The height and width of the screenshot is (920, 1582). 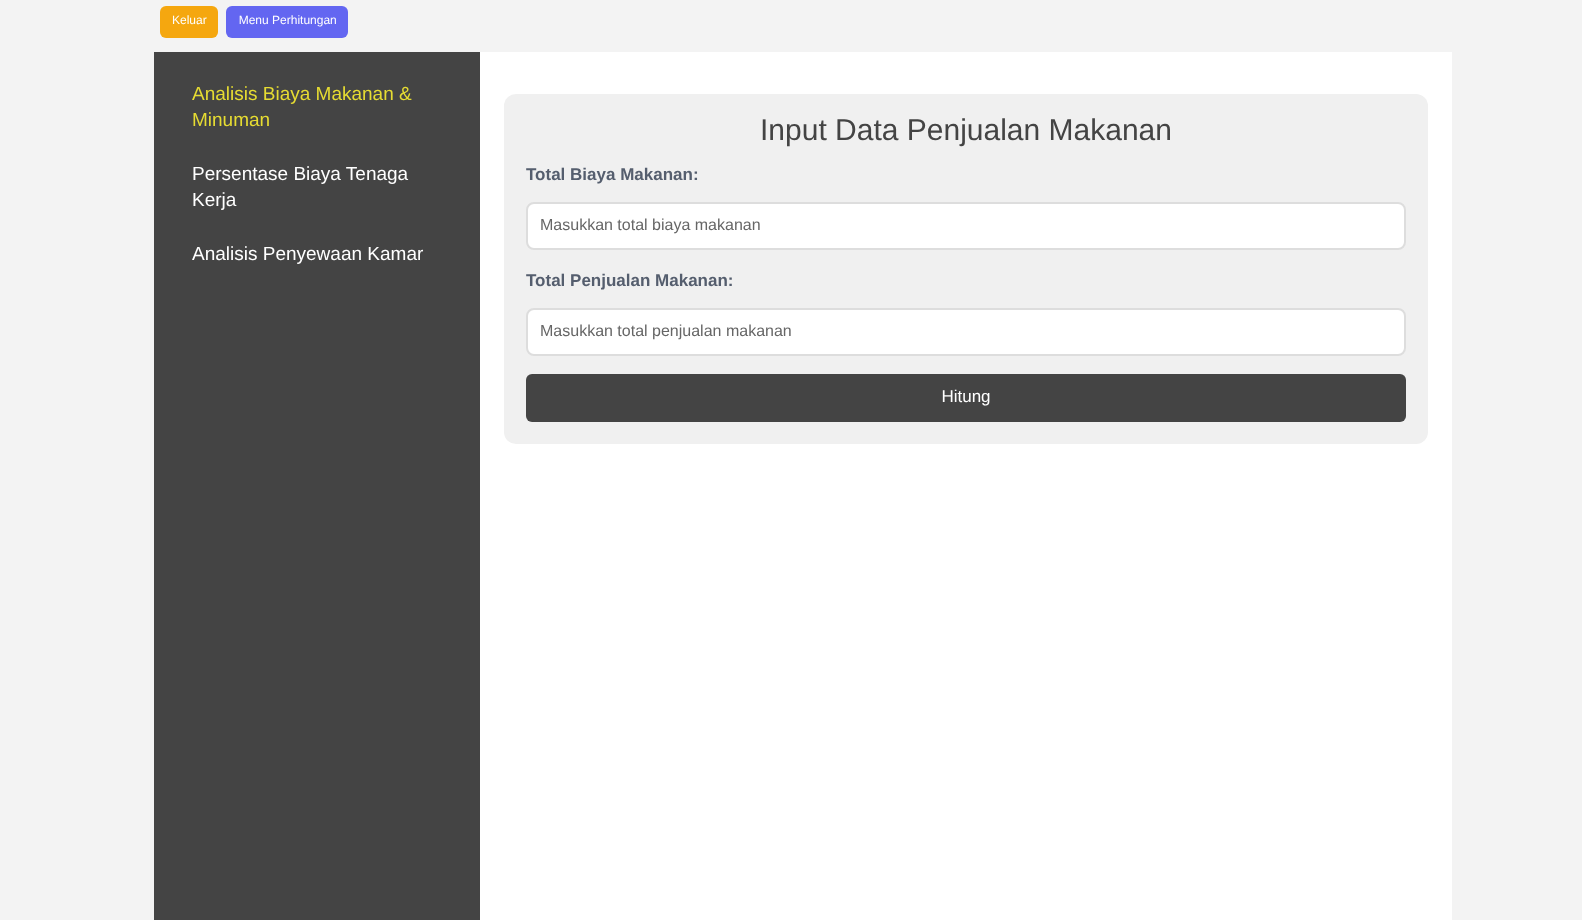 I want to click on field-label: Total Biaya Makanan:, so click(x=613, y=175).